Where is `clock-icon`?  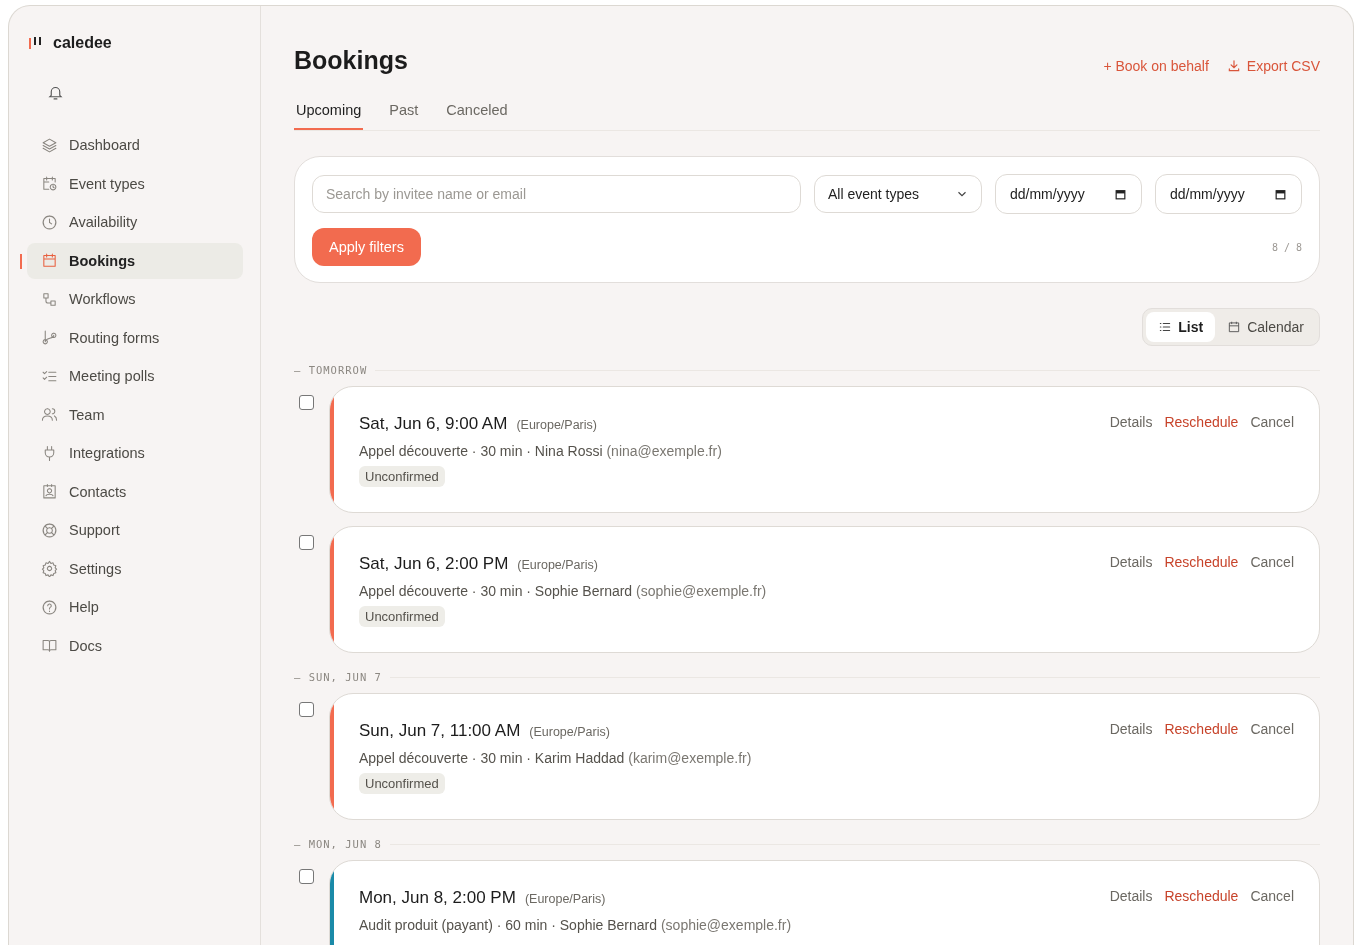
clock-icon is located at coordinates (49, 222).